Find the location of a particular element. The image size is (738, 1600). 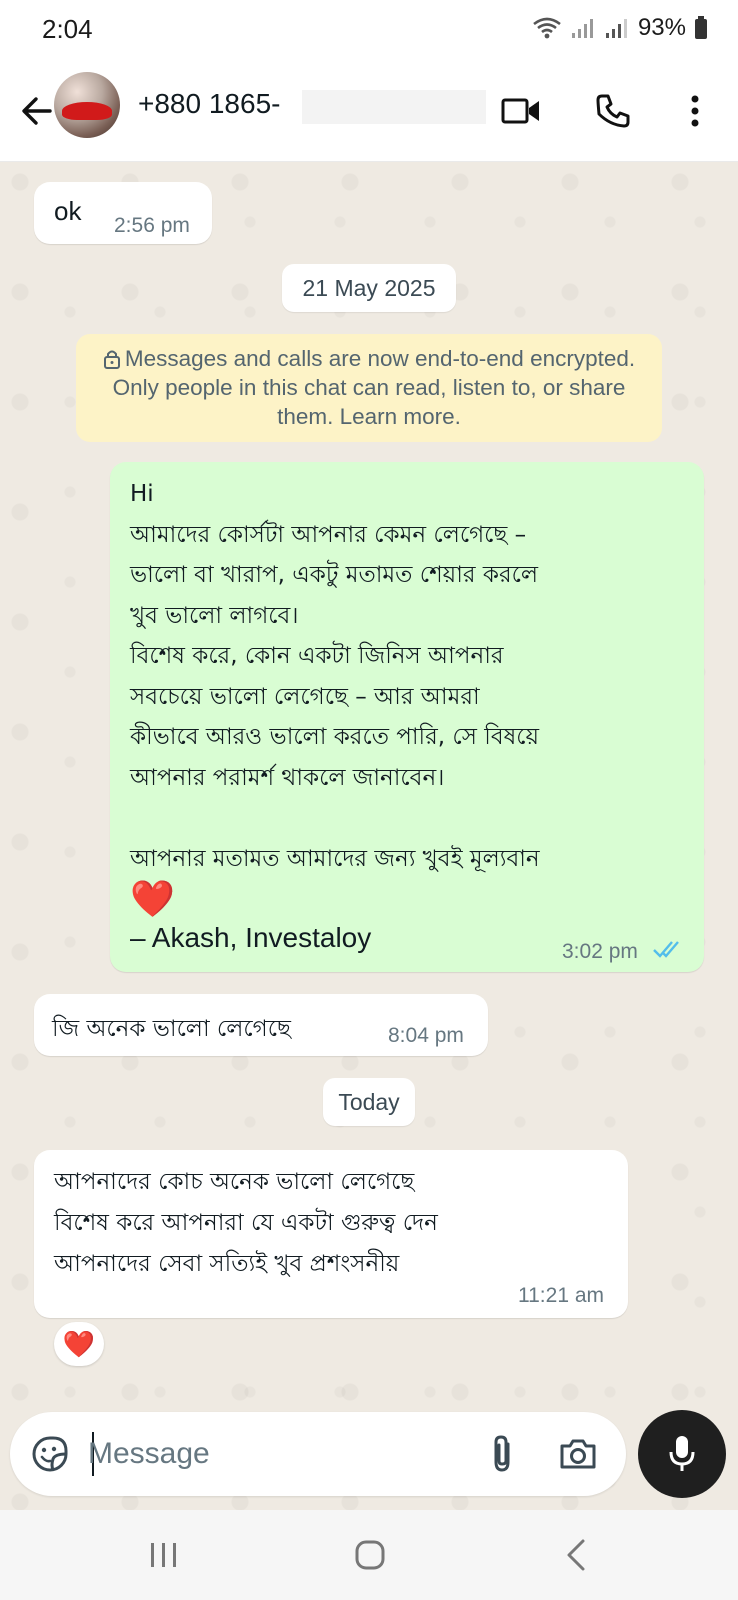

home-icon is located at coordinates (370, 1555).